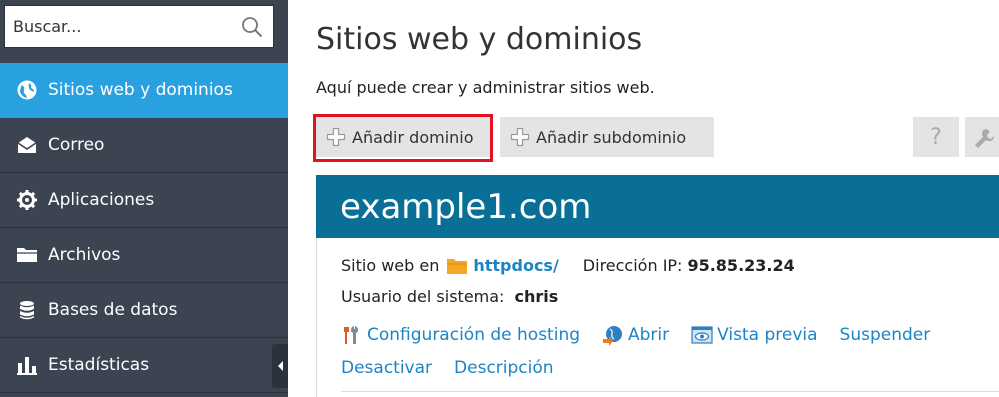 This screenshot has height=397, width=999. I want to click on sidebar-item-files: Archivos, so click(144, 255).